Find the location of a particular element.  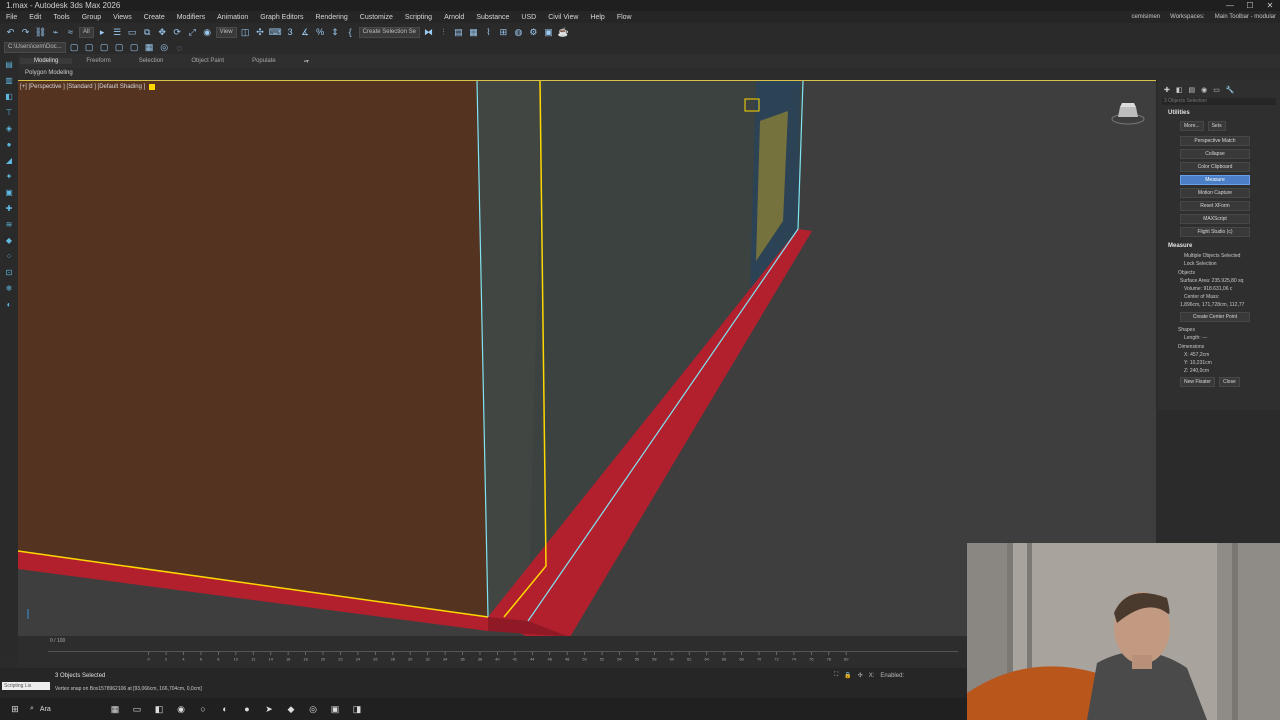

hidden-icon: ◐ is located at coordinates (9, 305).